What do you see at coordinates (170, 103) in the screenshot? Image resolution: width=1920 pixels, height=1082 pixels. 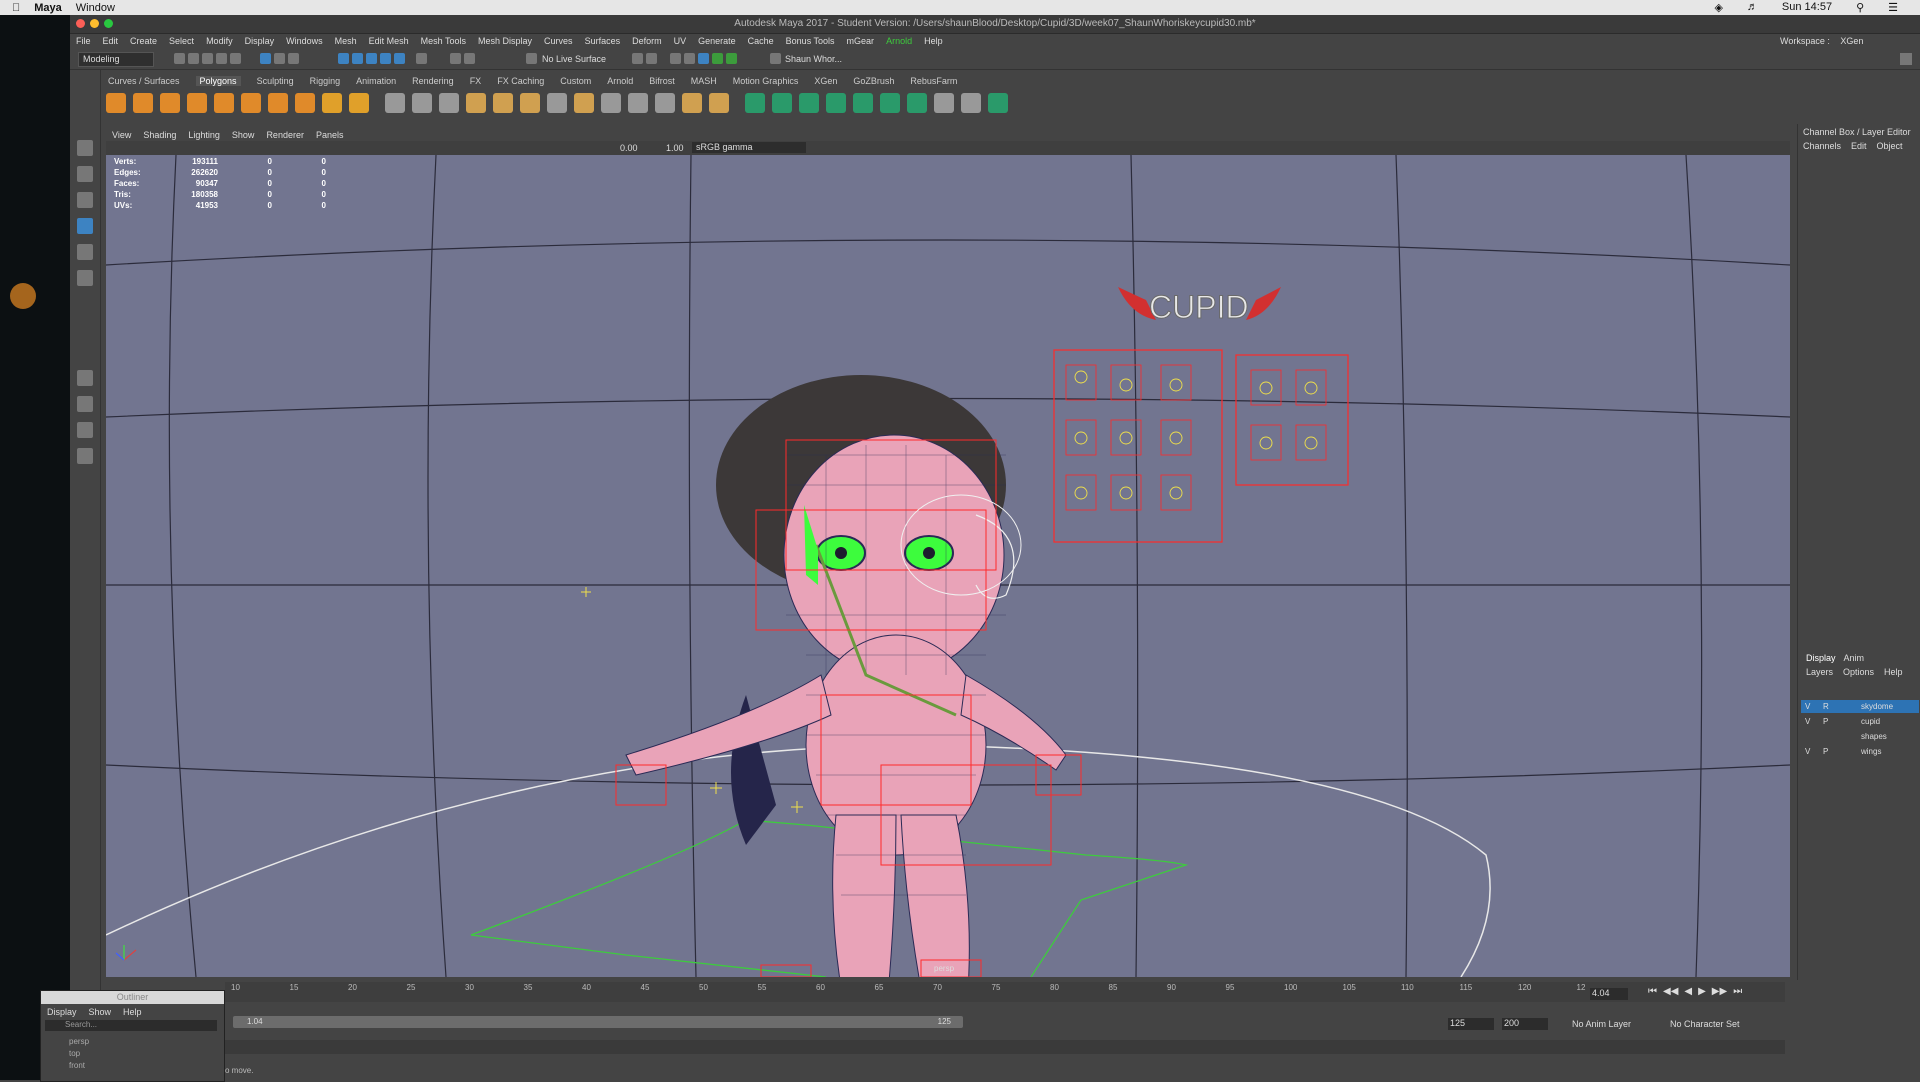 I see `poly-cylinder-icon` at bounding box center [170, 103].